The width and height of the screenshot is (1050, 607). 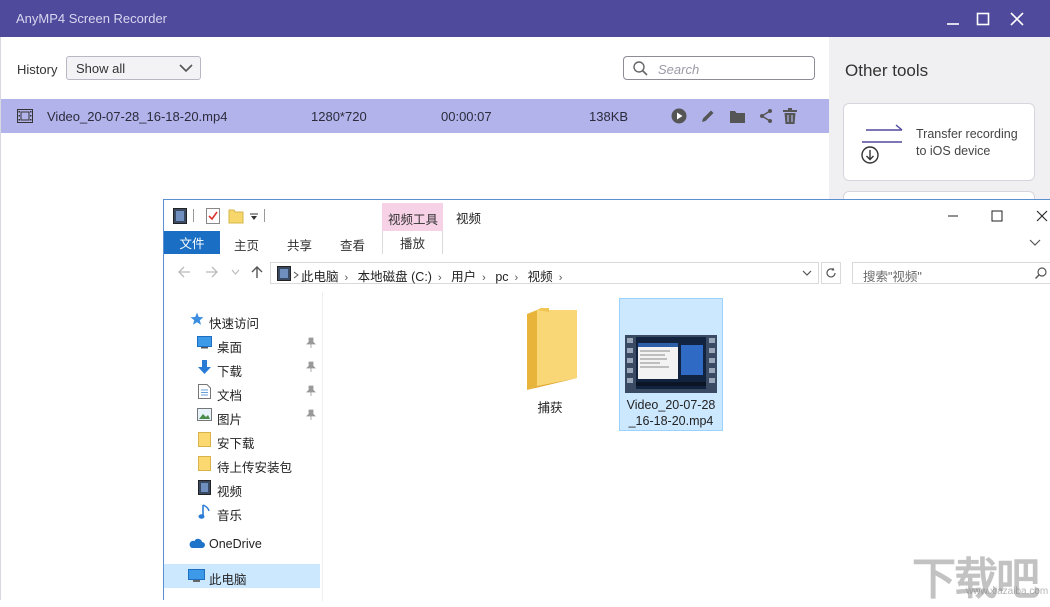 What do you see at coordinates (951, 273) in the screenshot?
I see `explorer-search-input: 搜索"视频"` at bounding box center [951, 273].